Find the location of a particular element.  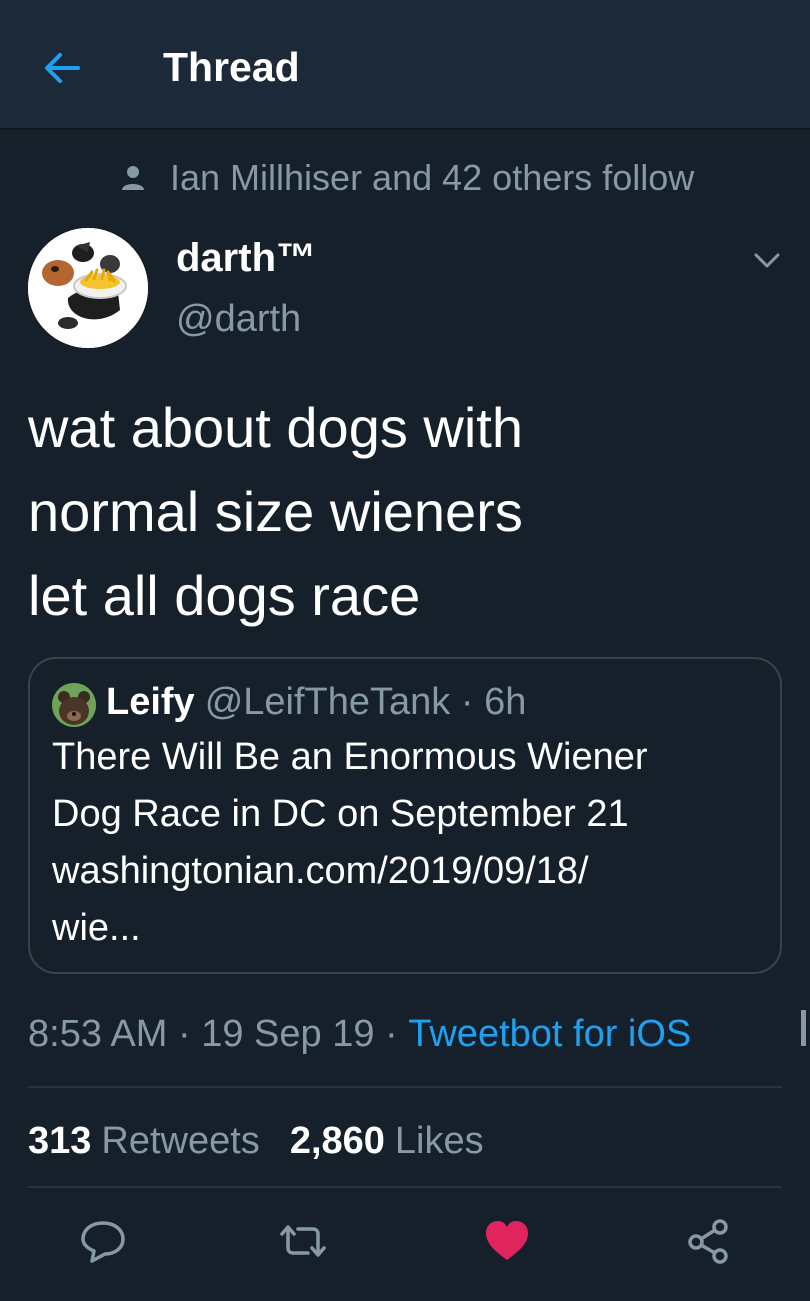

share-icon is located at coordinates (709, 1241).